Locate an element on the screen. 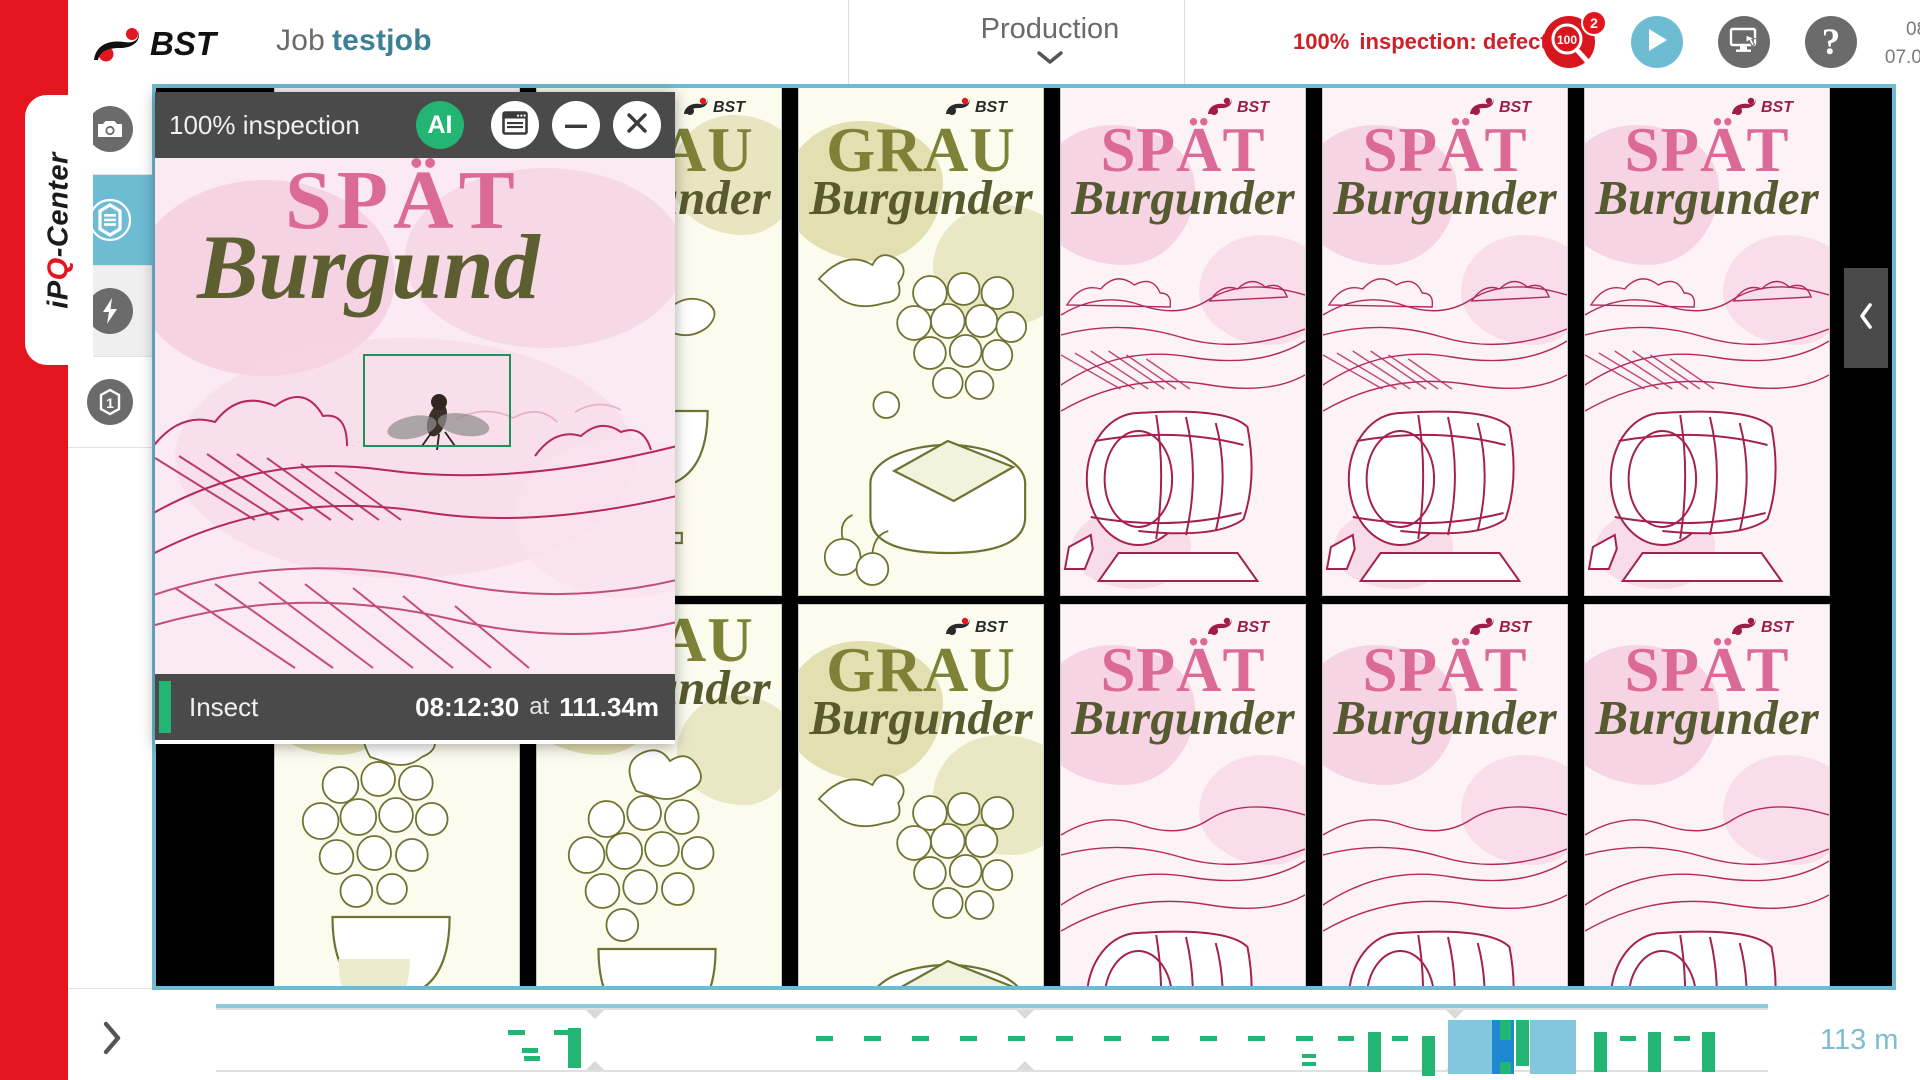 The height and width of the screenshot is (1080, 1920). ipq-center-label: iPQ-Center is located at coordinates (59, 230).